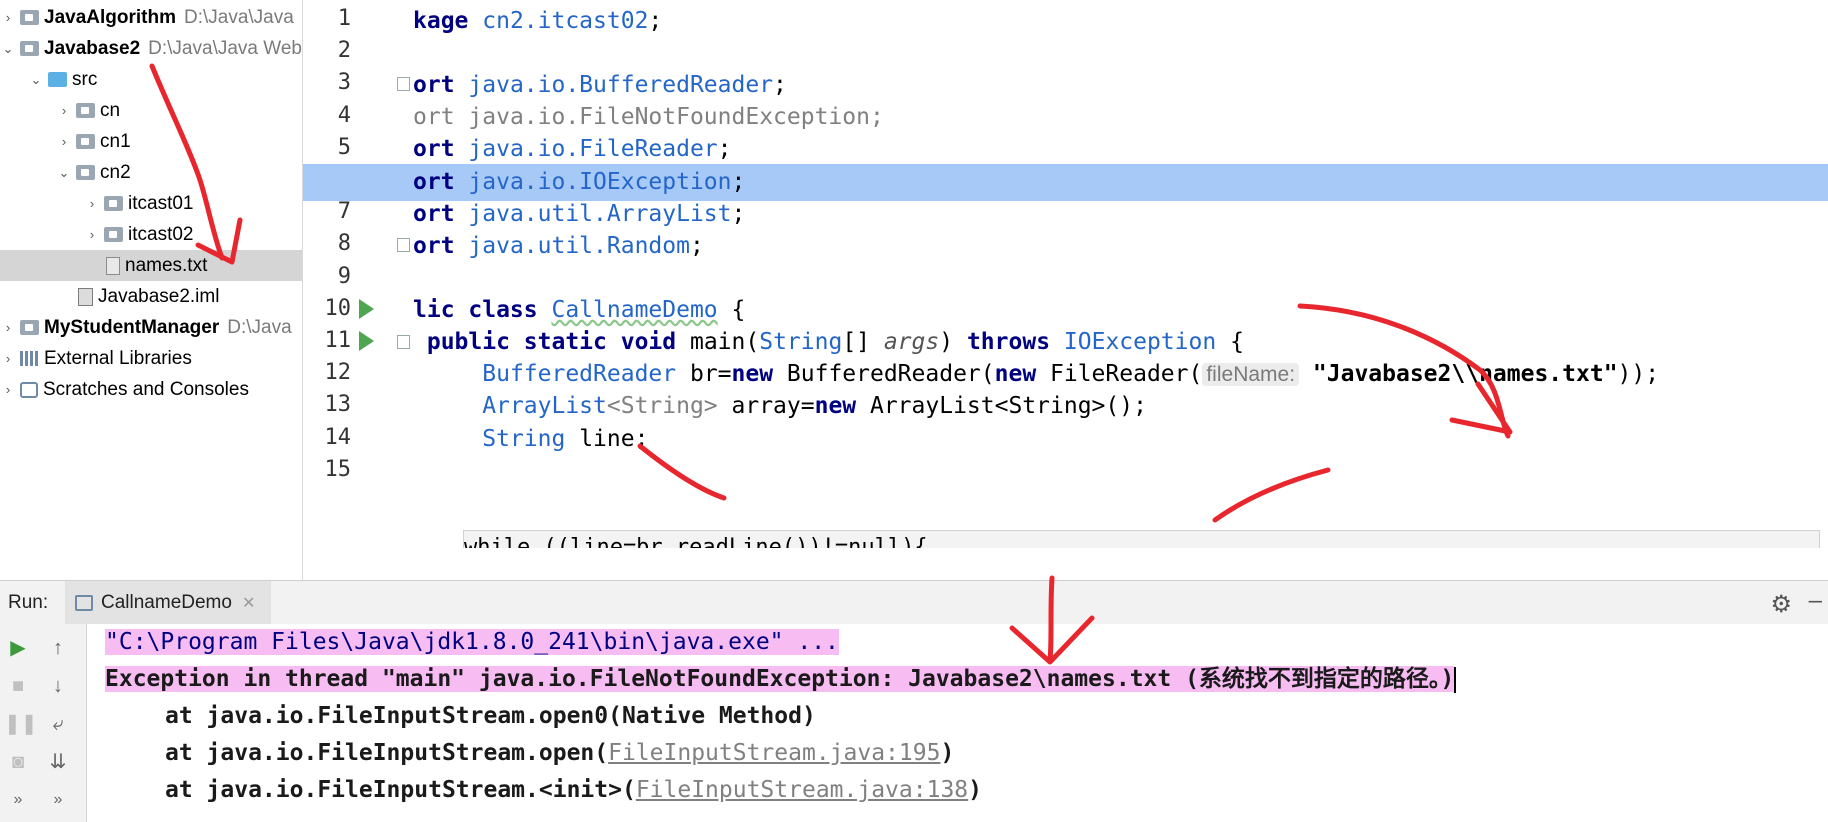 The image size is (1828, 822). What do you see at coordinates (248, 603) in the screenshot?
I see `close-icon: ✕` at bounding box center [248, 603].